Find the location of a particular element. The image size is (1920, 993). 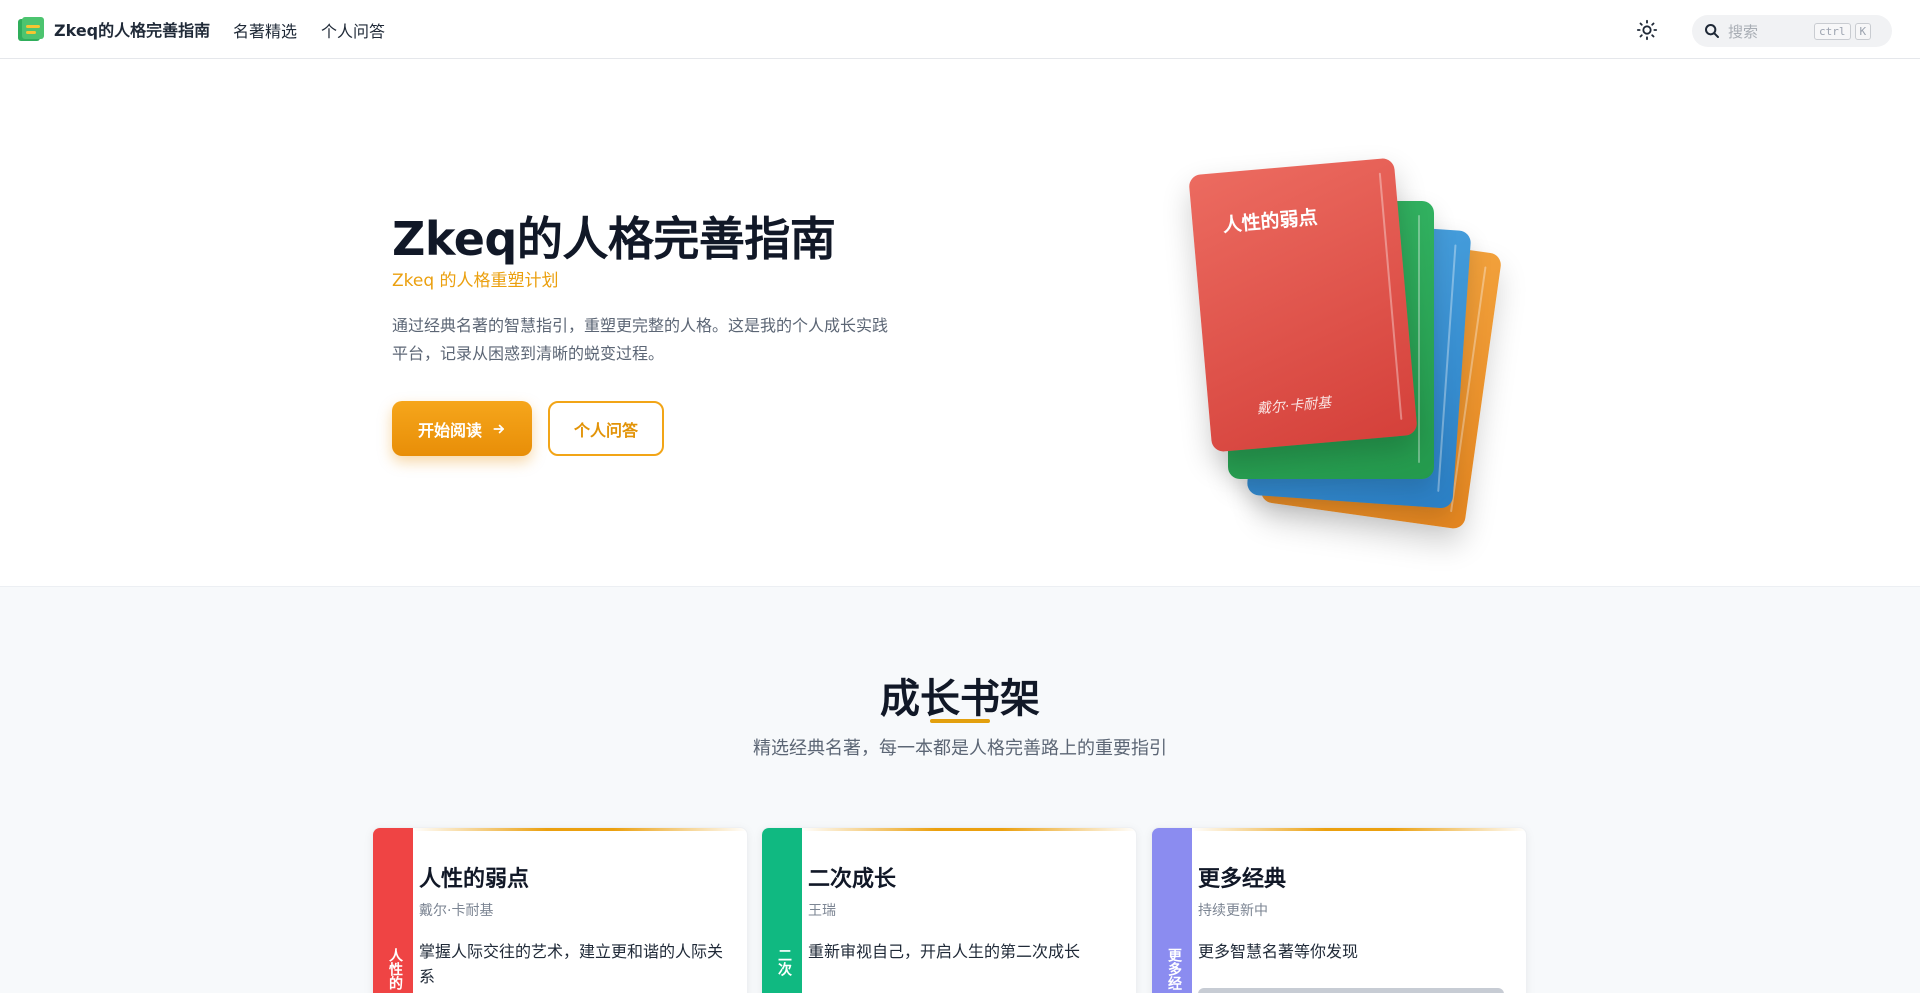

book-card-title: 二次成长 is located at coordinates (852, 879).